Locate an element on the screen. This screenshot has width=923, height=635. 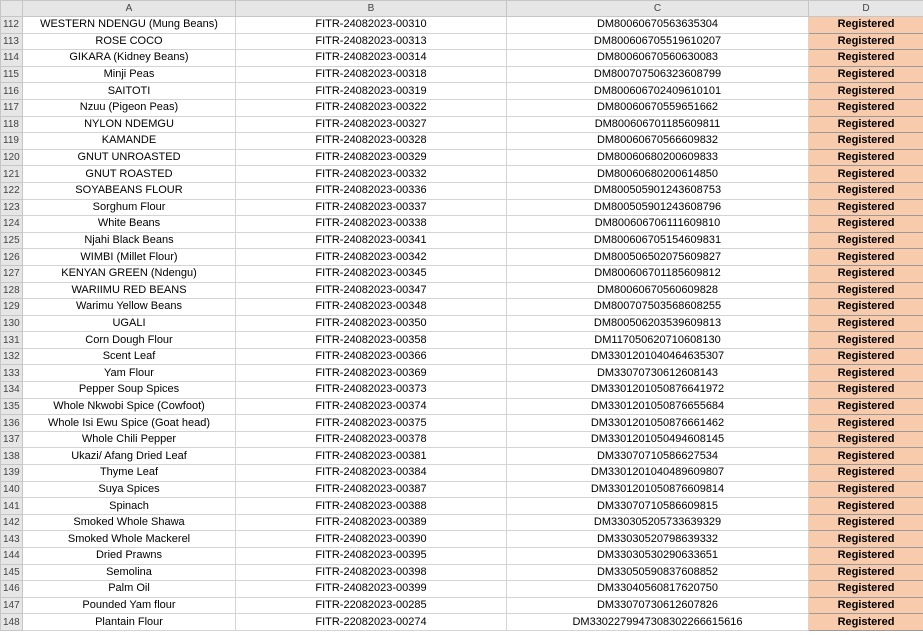
cell-product-name: Palm Oil is located at coordinates (129, 589).